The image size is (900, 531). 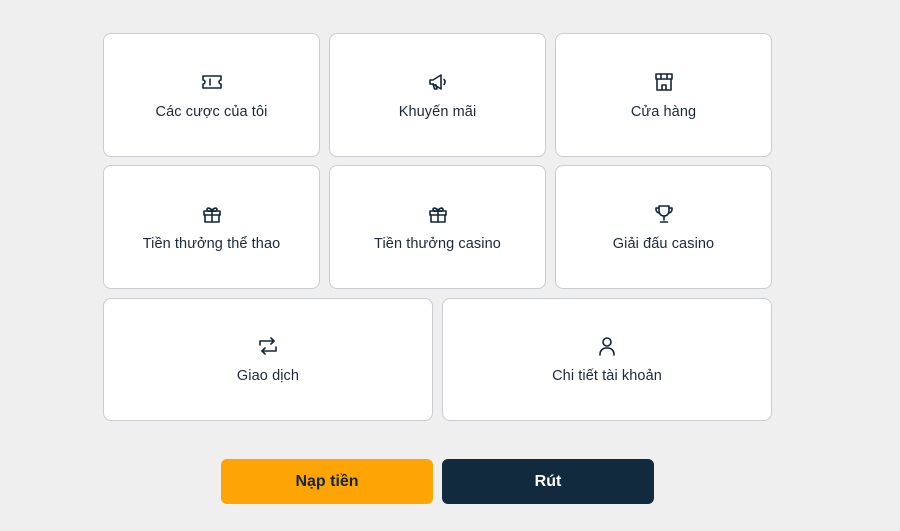 What do you see at coordinates (664, 214) in the screenshot?
I see `trophy-icon` at bounding box center [664, 214].